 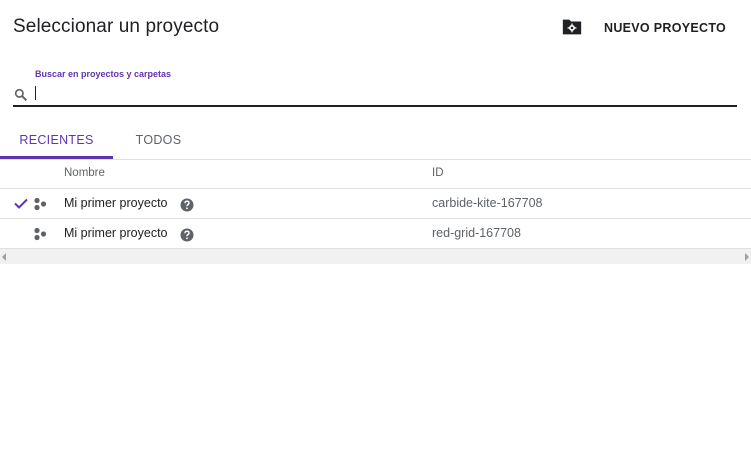 I want to click on table-row: Mi primer proyecto carbide-kite-167708, so click(x=375, y=203).